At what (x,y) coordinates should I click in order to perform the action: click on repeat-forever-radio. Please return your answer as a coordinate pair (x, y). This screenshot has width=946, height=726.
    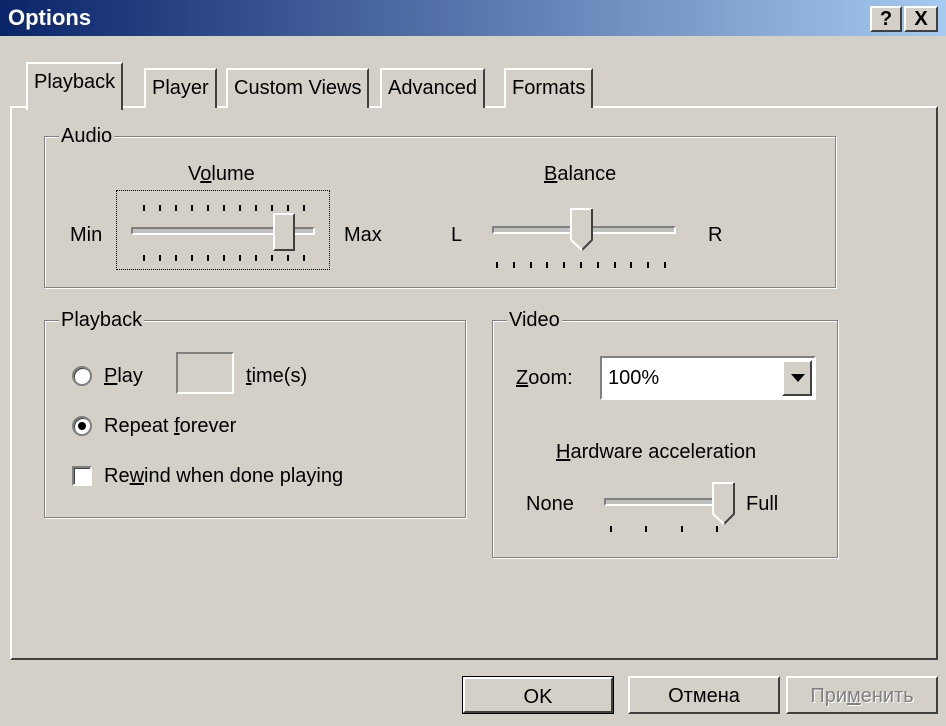
    Looking at the image, I should click on (82, 426).